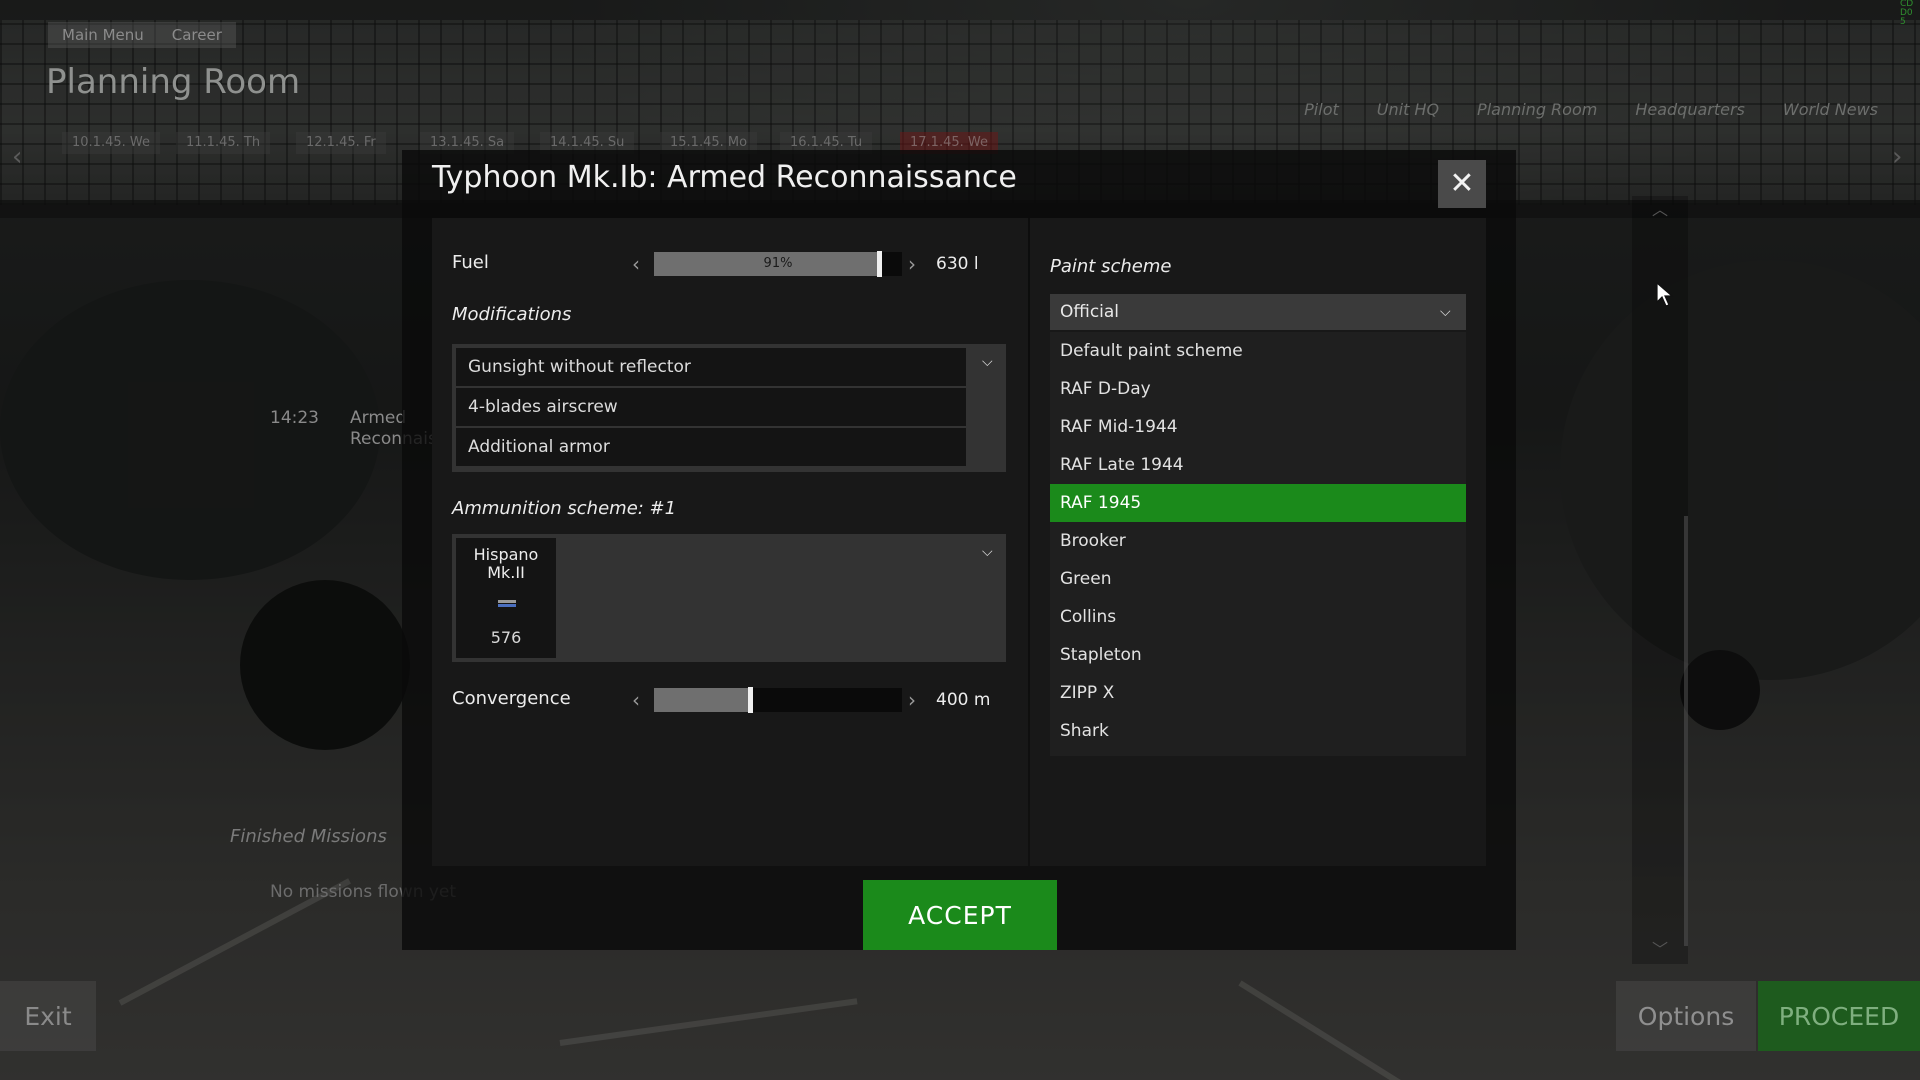  I want to click on paint-scheme-option-selected: RAF 1945, so click(1258, 503).